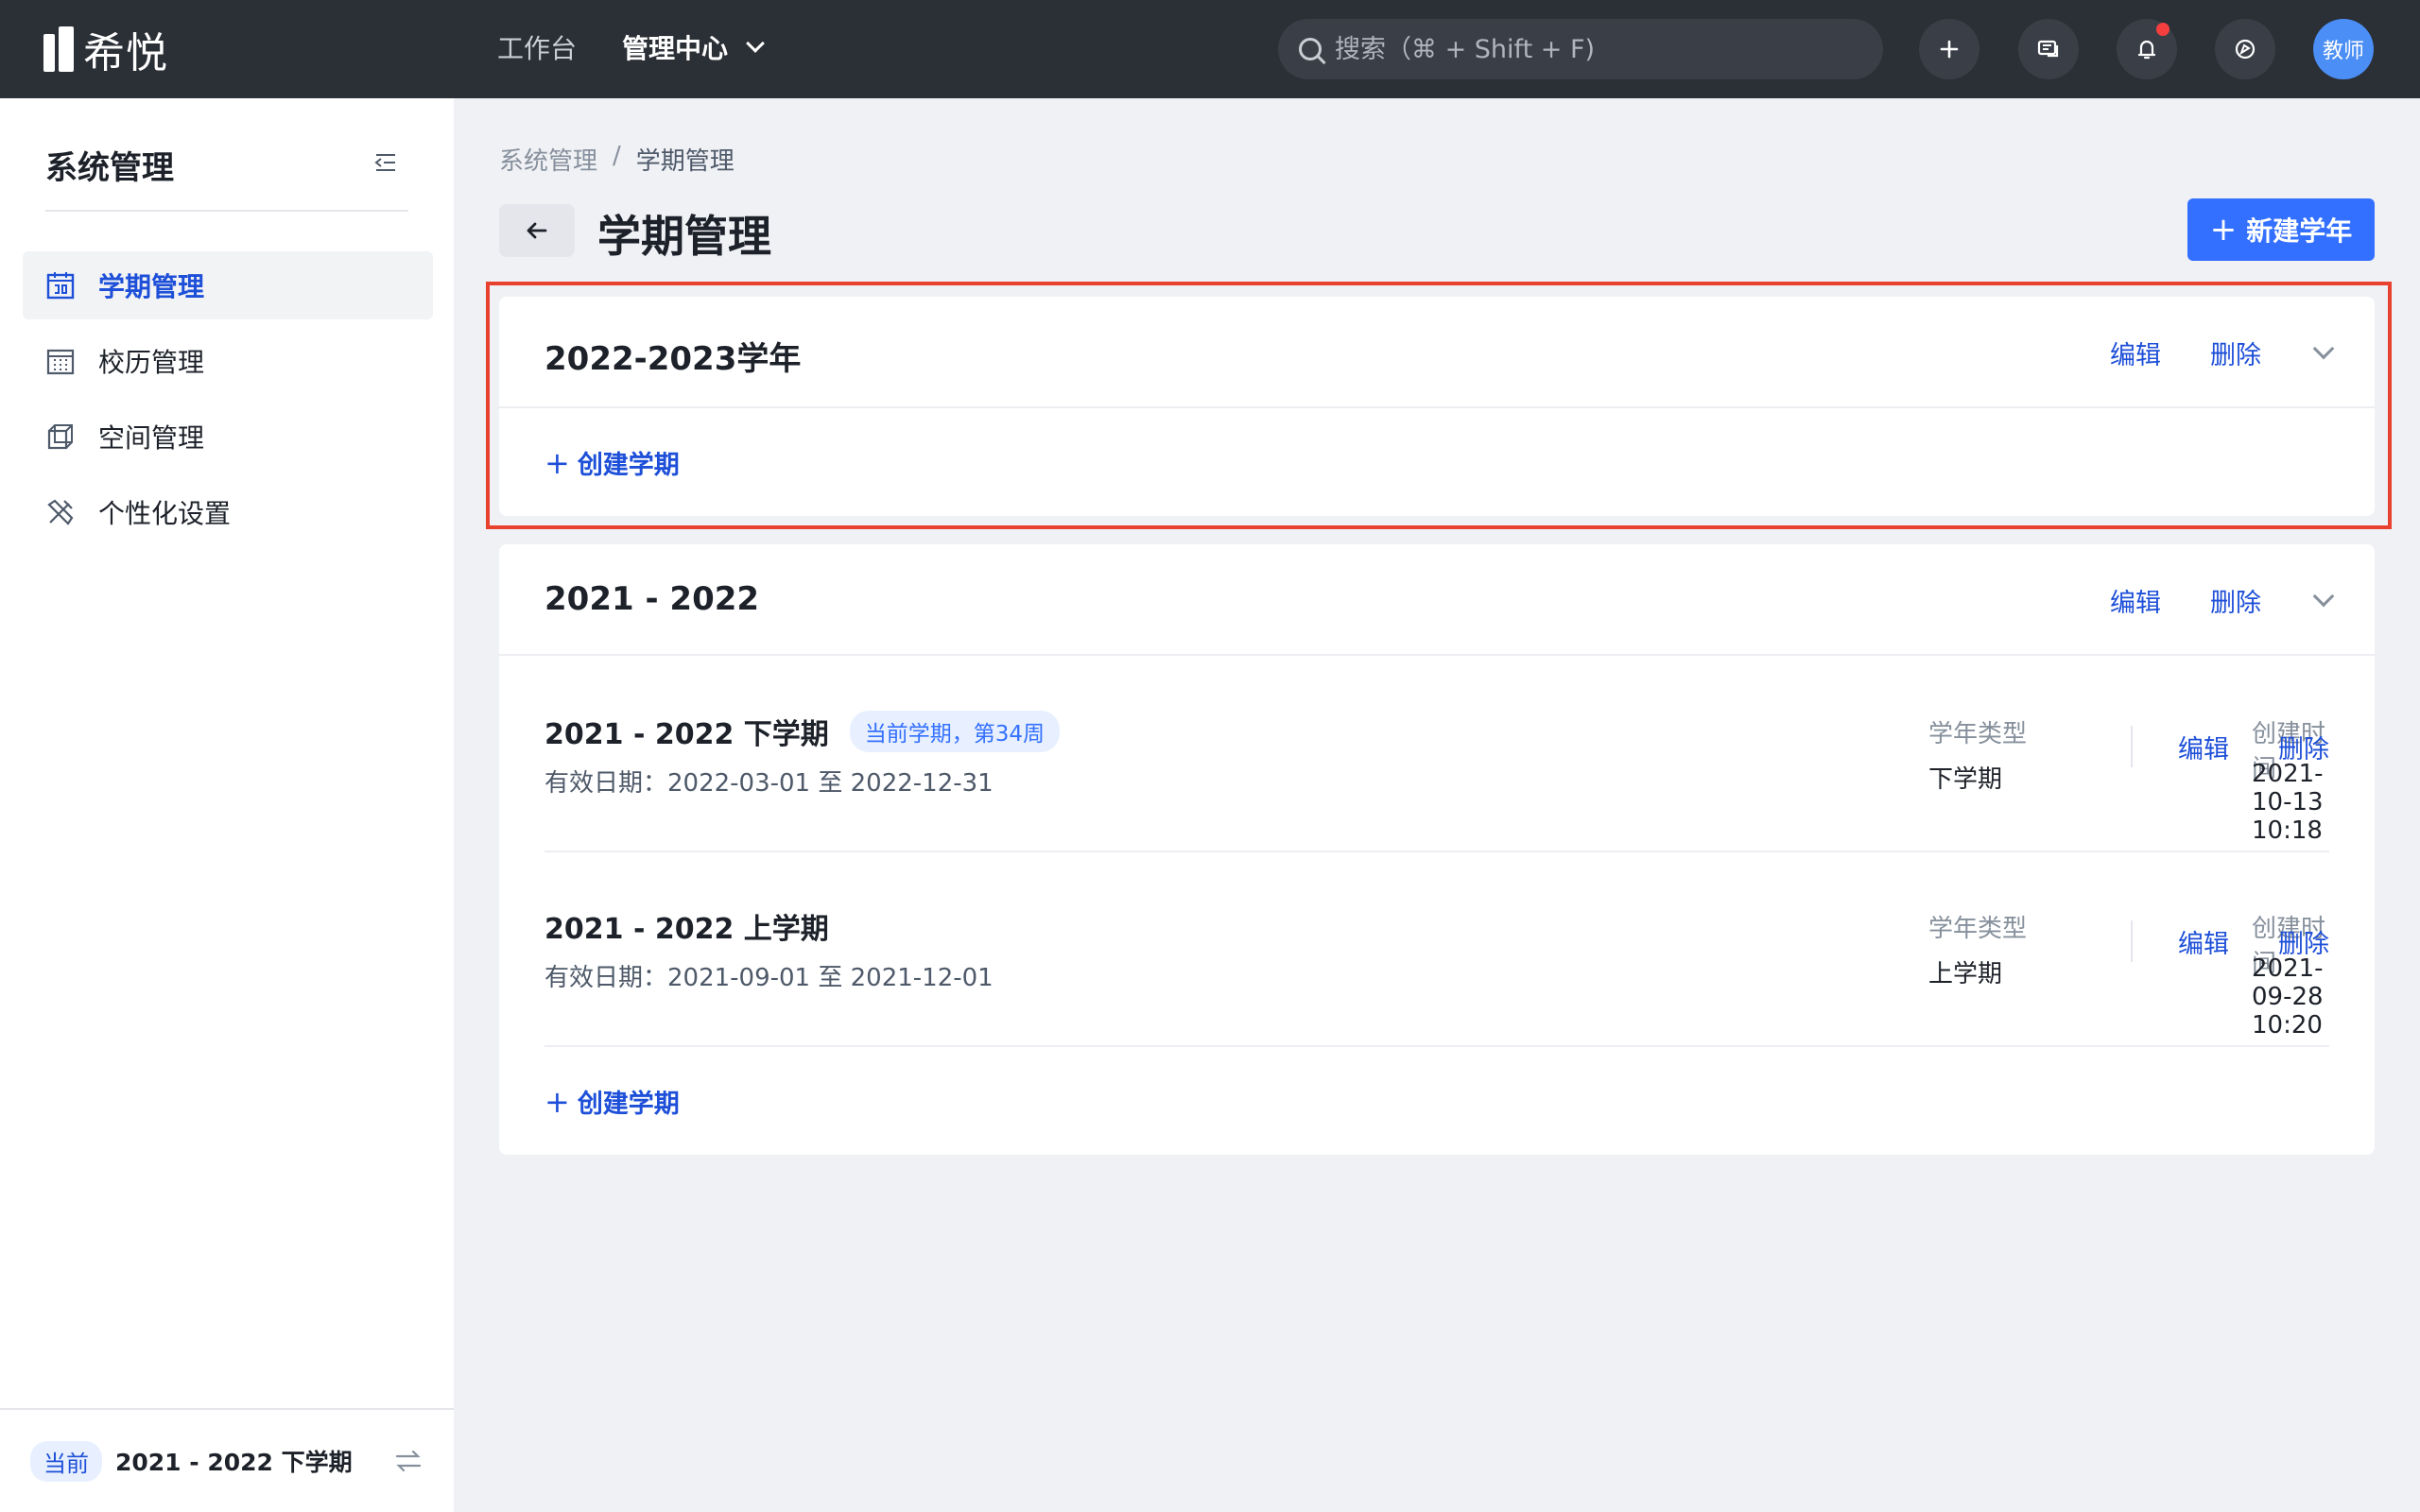 This screenshot has width=2420, height=1512. Describe the element at coordinates (228, 361) in the screenshot. I see `sidebar-item-calendar-management: 校历管理` at that location.